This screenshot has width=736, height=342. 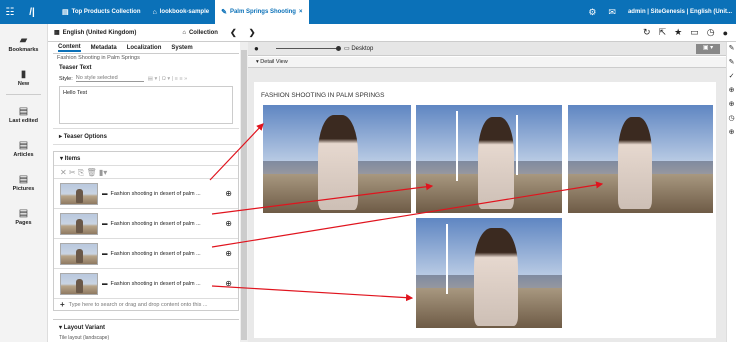 I want to click on user-icon: ●, so click(x=725, y=33).